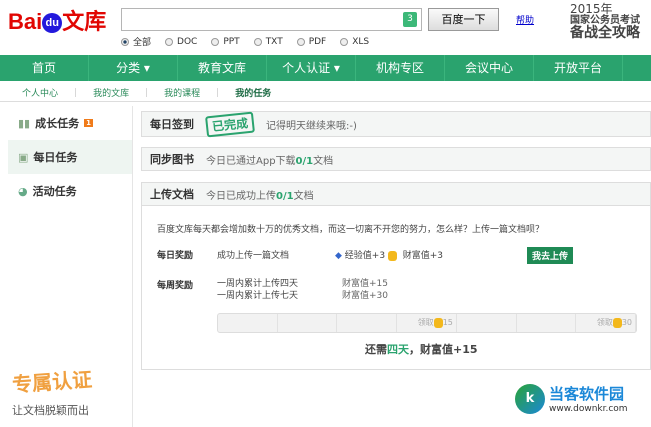 The height and width of the screenshot is (427, 651). I want to click on sidebar-item-label: 每日任务, so click(55, 157).